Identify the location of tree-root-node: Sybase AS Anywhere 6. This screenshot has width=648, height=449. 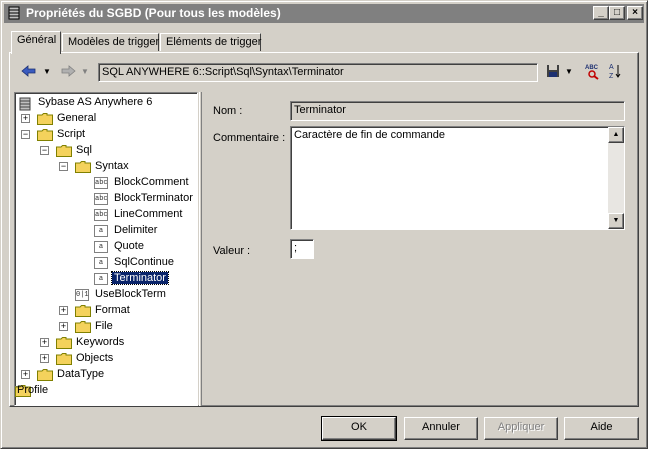
(105, 103).